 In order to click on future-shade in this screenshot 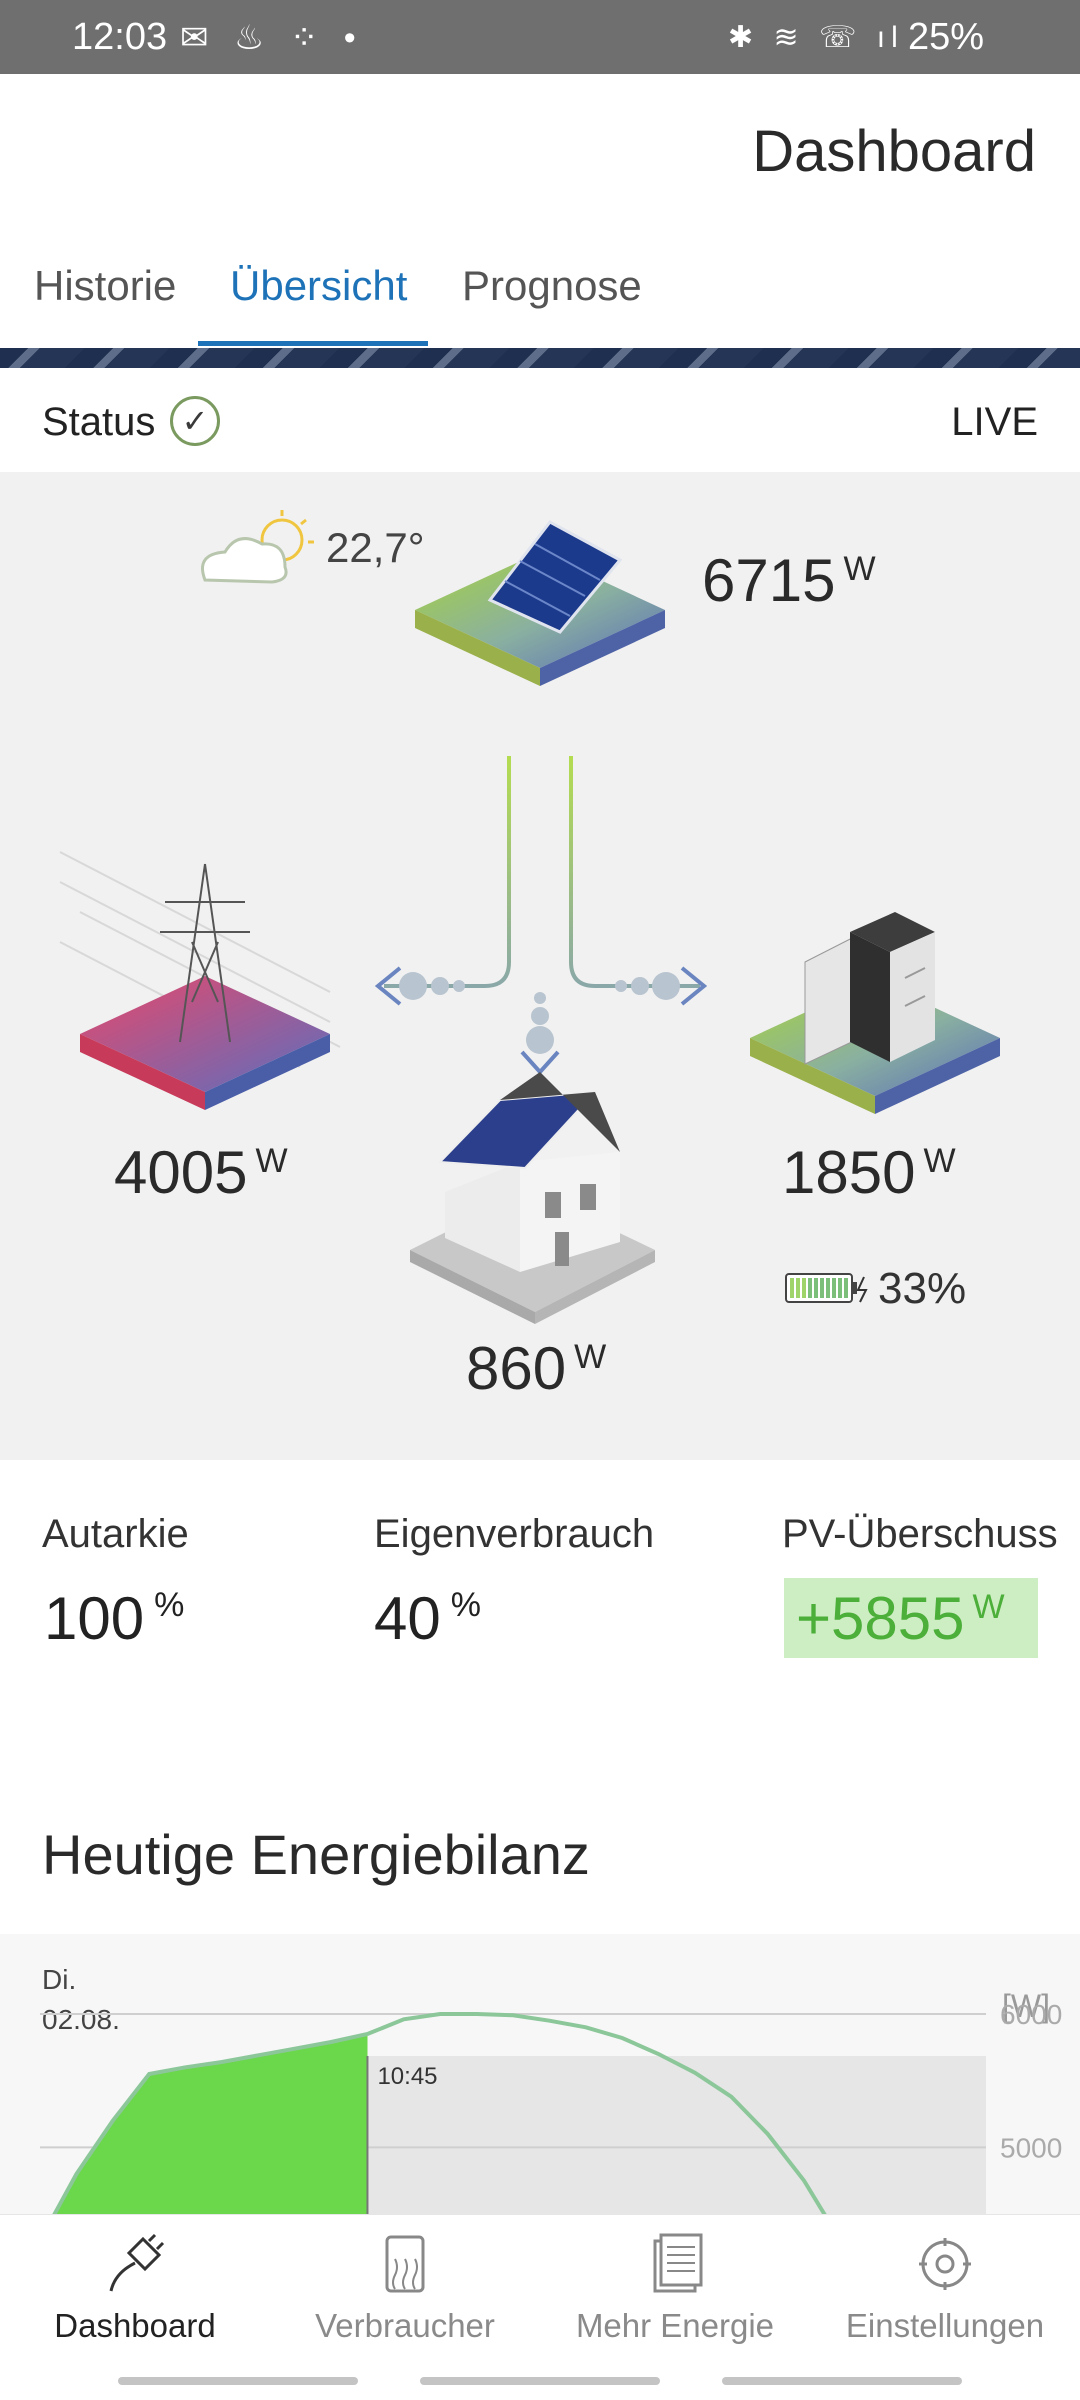, I will do `click(676, 2135)`.